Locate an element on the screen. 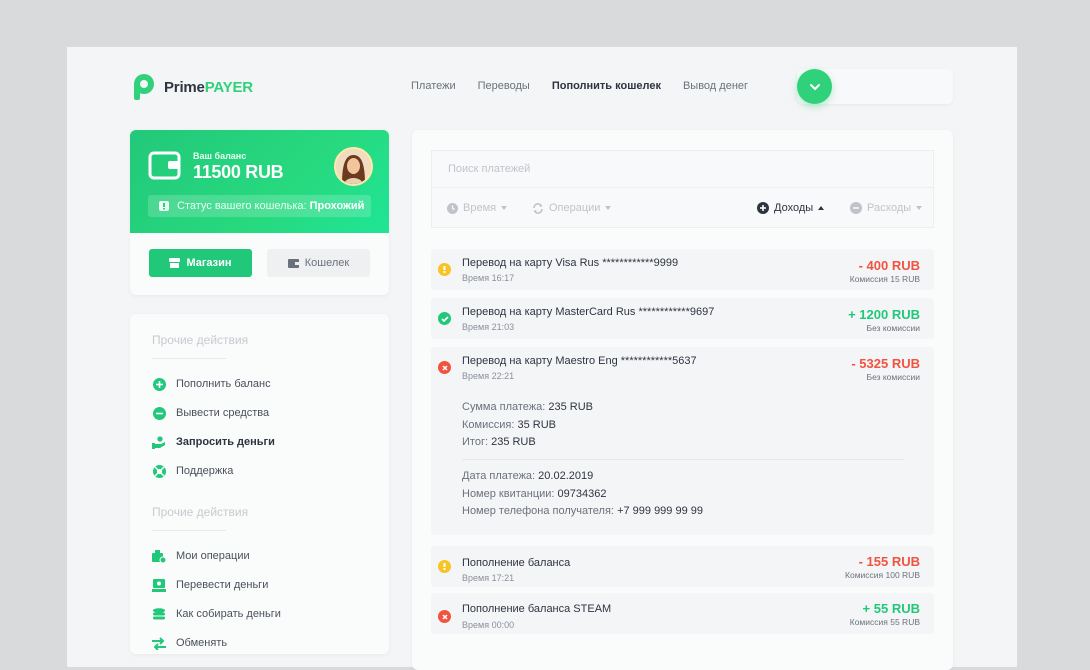 The height and width of the screenshot is (670, 1090). avatar is located at coordinates (353, 166).